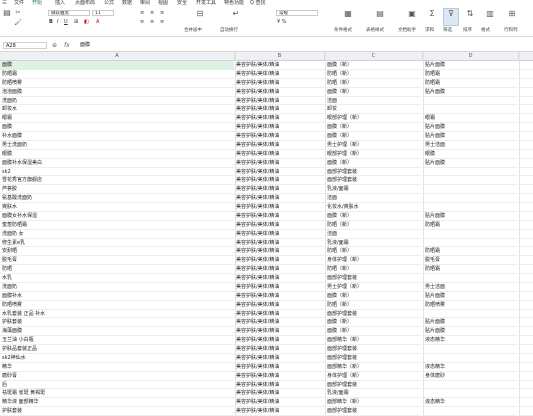  I want to click on cell-a: 护肤套装, so click(117, 411).